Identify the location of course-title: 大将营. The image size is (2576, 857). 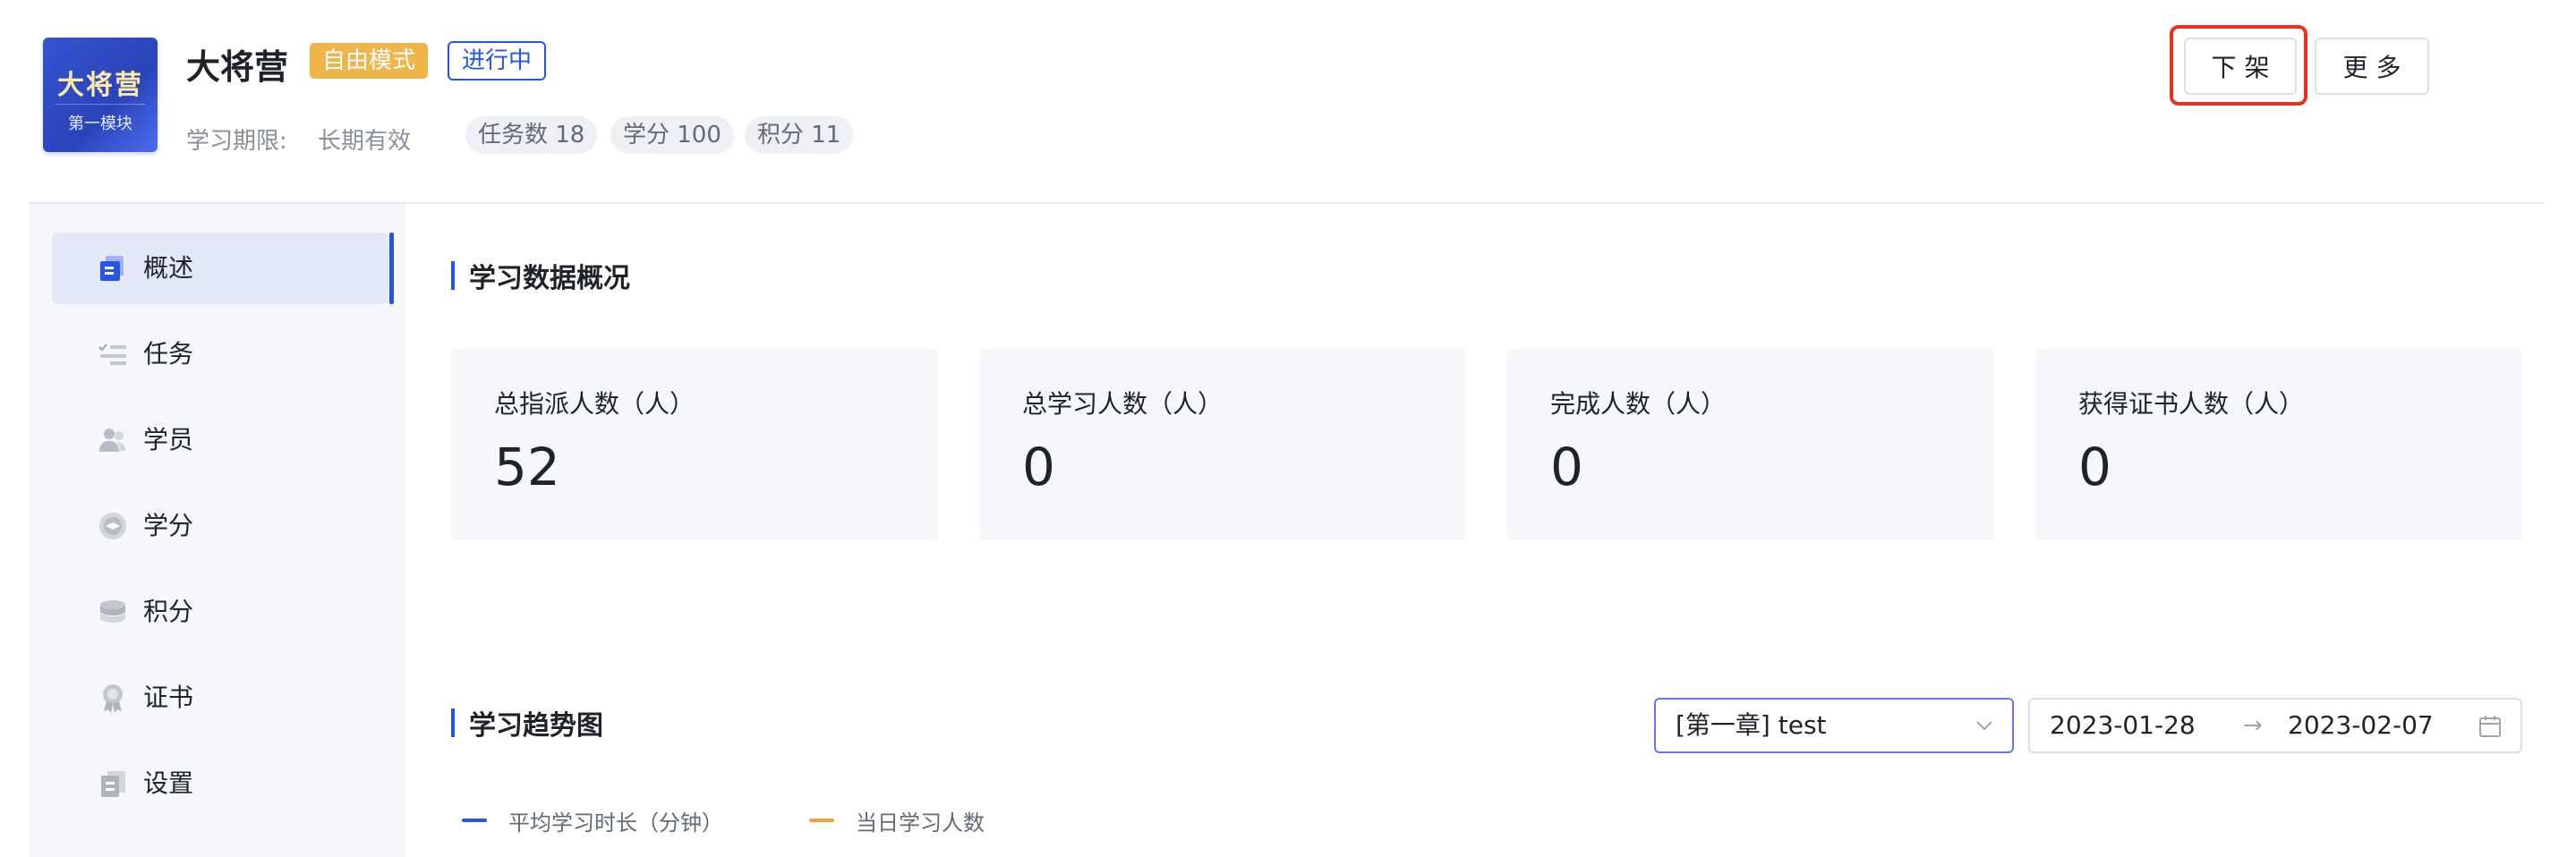
(237, 67).